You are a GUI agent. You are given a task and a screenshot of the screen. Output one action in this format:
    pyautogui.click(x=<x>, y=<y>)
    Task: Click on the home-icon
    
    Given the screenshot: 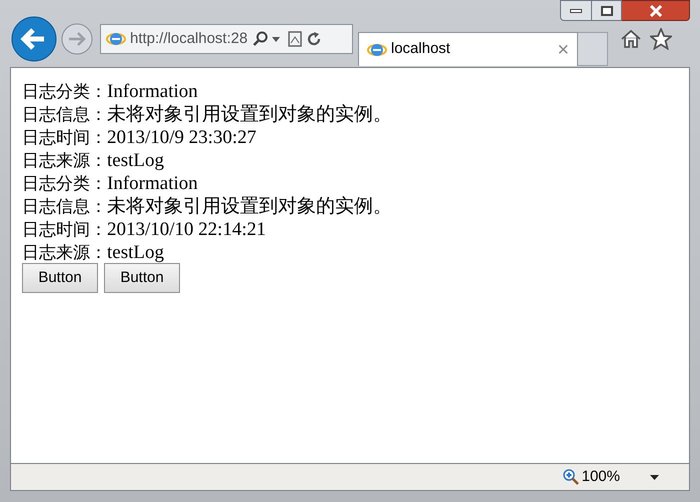 What is the action you would take?
    pyautogui.click(x=631, y=39)
    